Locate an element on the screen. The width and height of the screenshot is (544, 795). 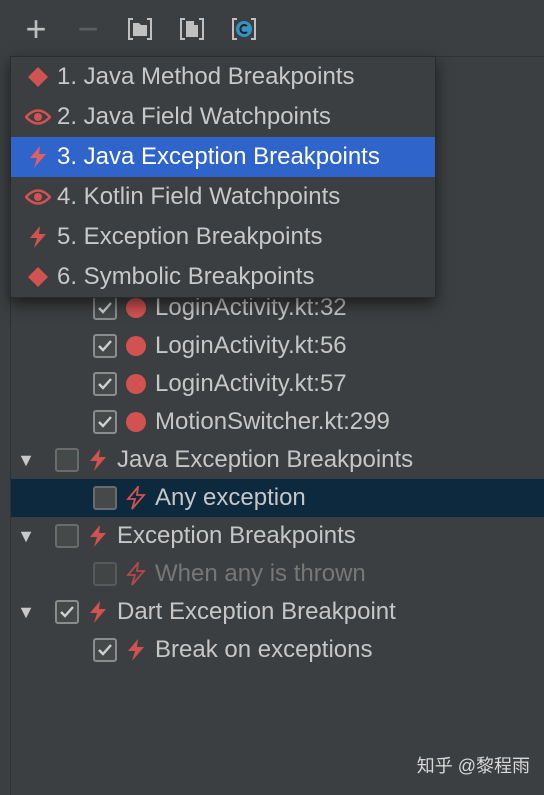
watermark: 知乎 @黎程雨 is located at coordinates (473, 765).